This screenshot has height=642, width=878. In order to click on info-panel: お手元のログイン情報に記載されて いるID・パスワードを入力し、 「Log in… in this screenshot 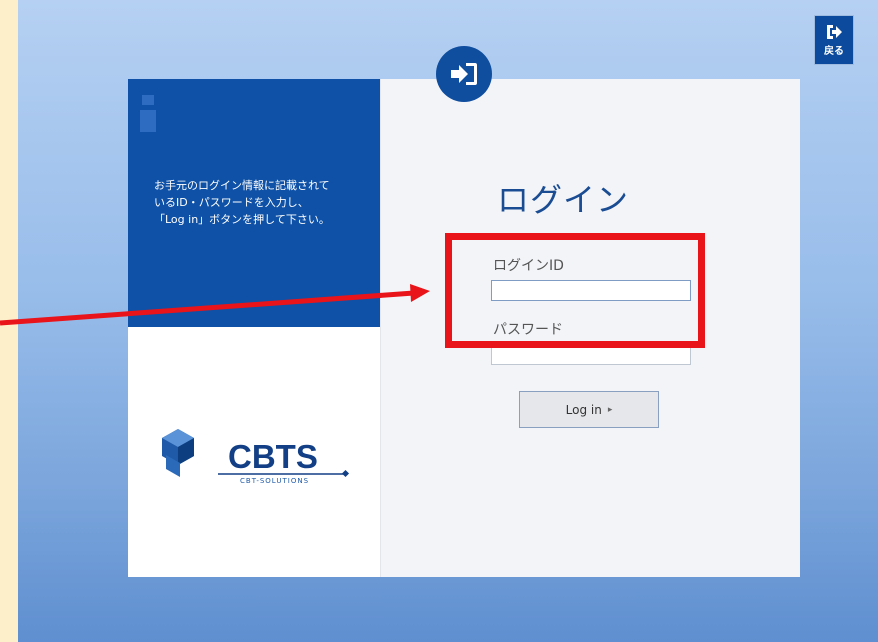, I will do `click(254, 203)`.